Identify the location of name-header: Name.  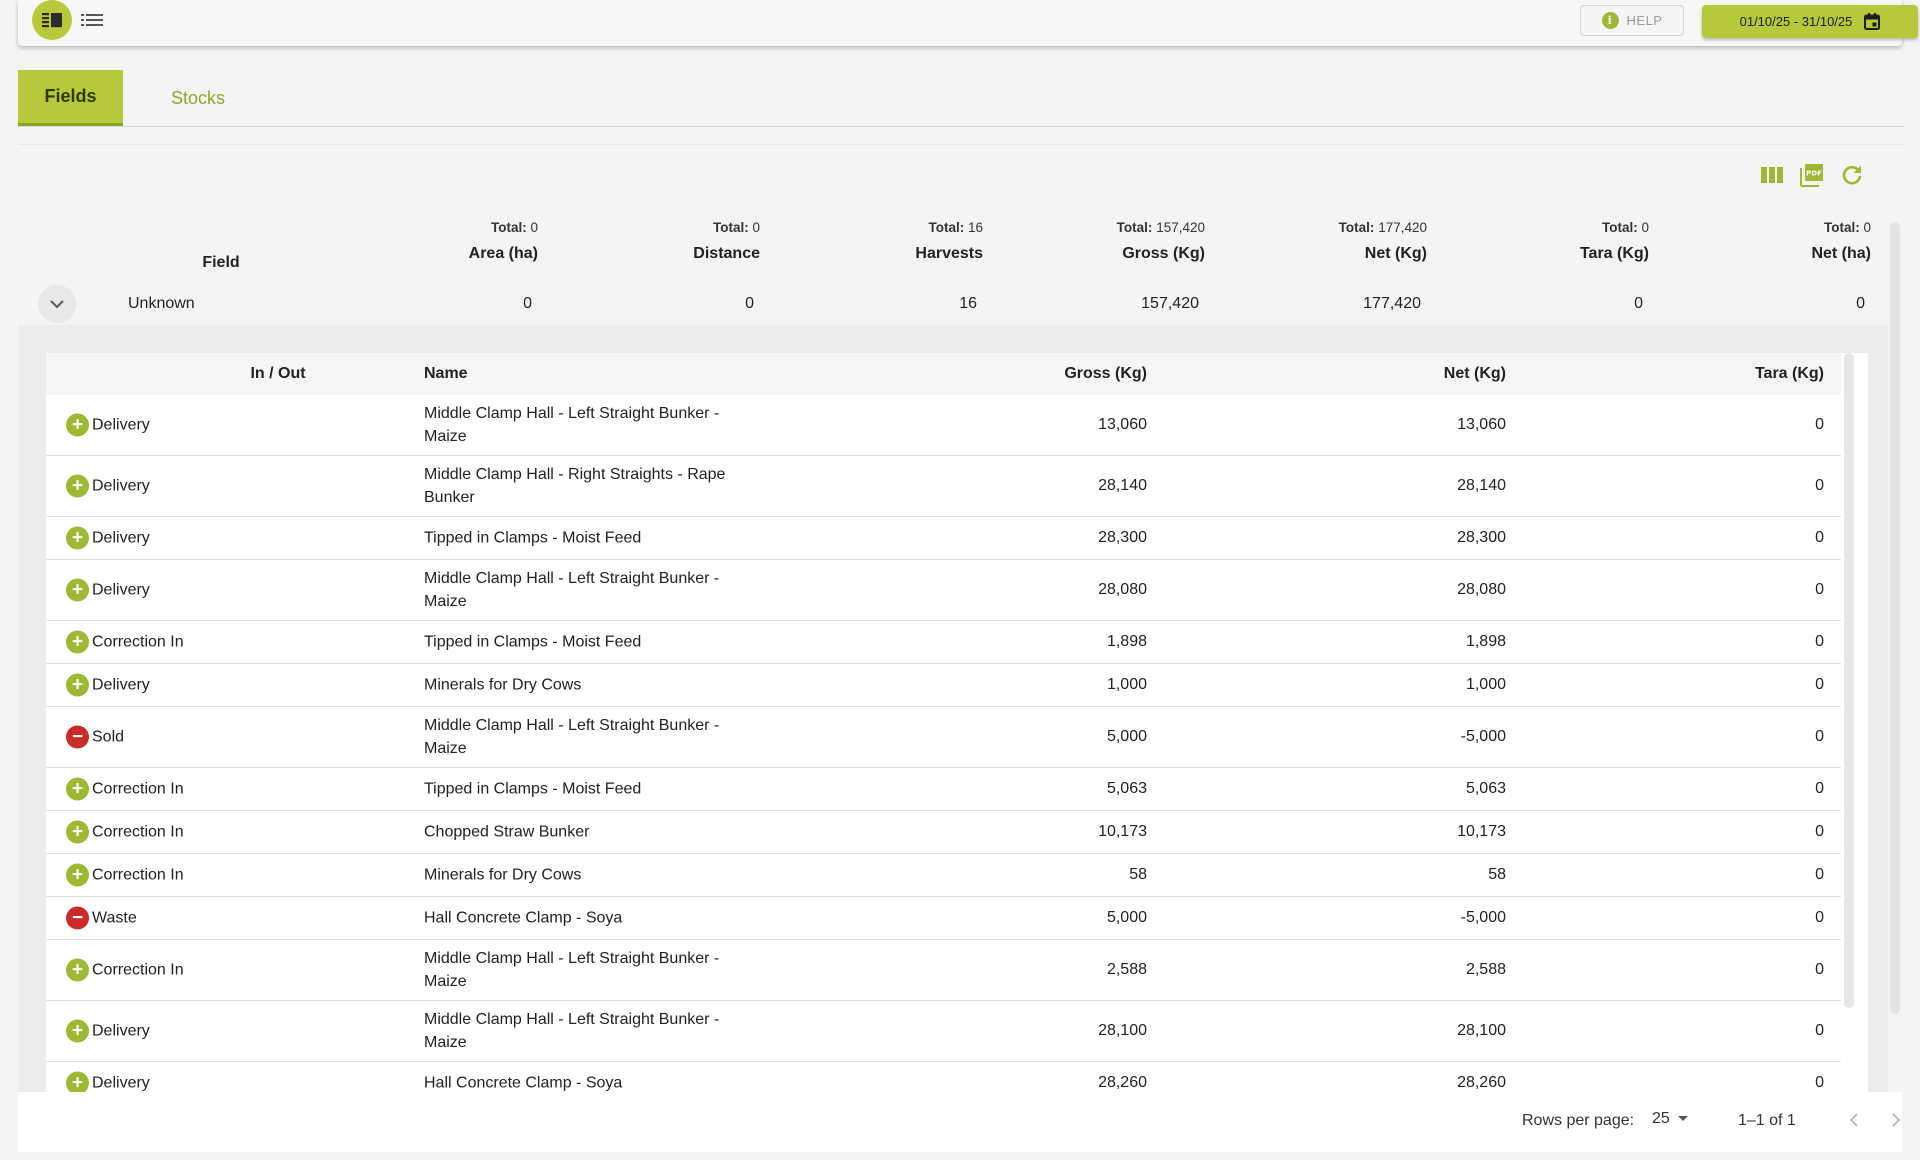
(446, 374).